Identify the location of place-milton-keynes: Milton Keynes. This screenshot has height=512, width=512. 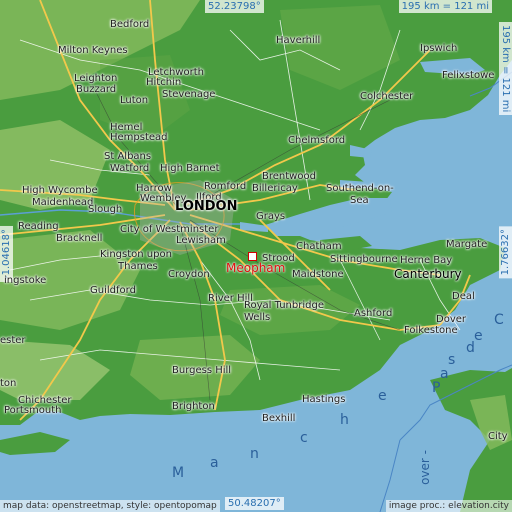
(93, 50).